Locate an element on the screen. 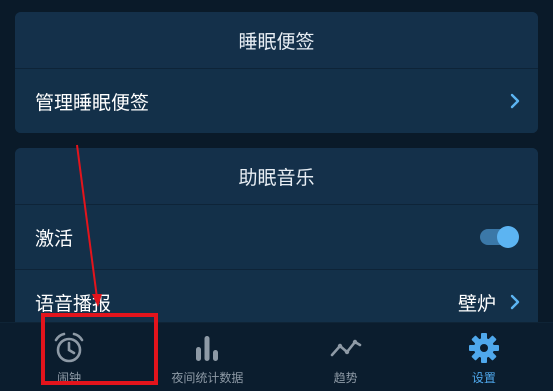 The height and width of the screenshot is (391, 553). voice-broadcast-value: 壁炉 is located at coordinates (476, 303).